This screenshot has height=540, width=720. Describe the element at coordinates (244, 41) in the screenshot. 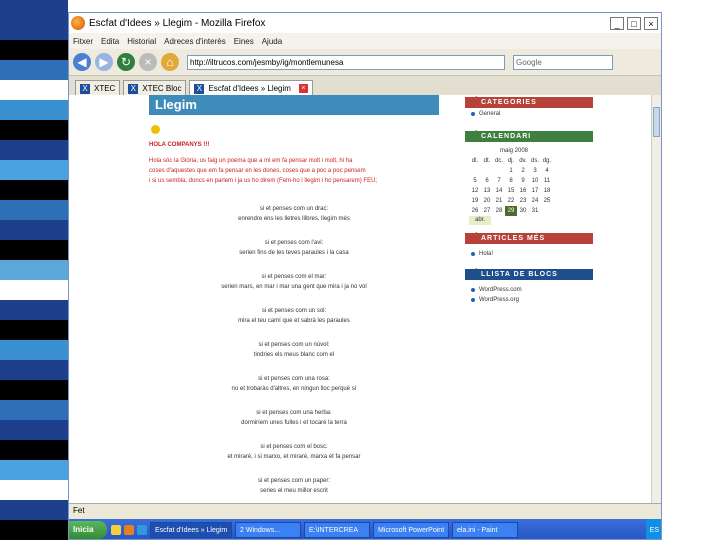

I see `menu-tools: Eines` at that location.